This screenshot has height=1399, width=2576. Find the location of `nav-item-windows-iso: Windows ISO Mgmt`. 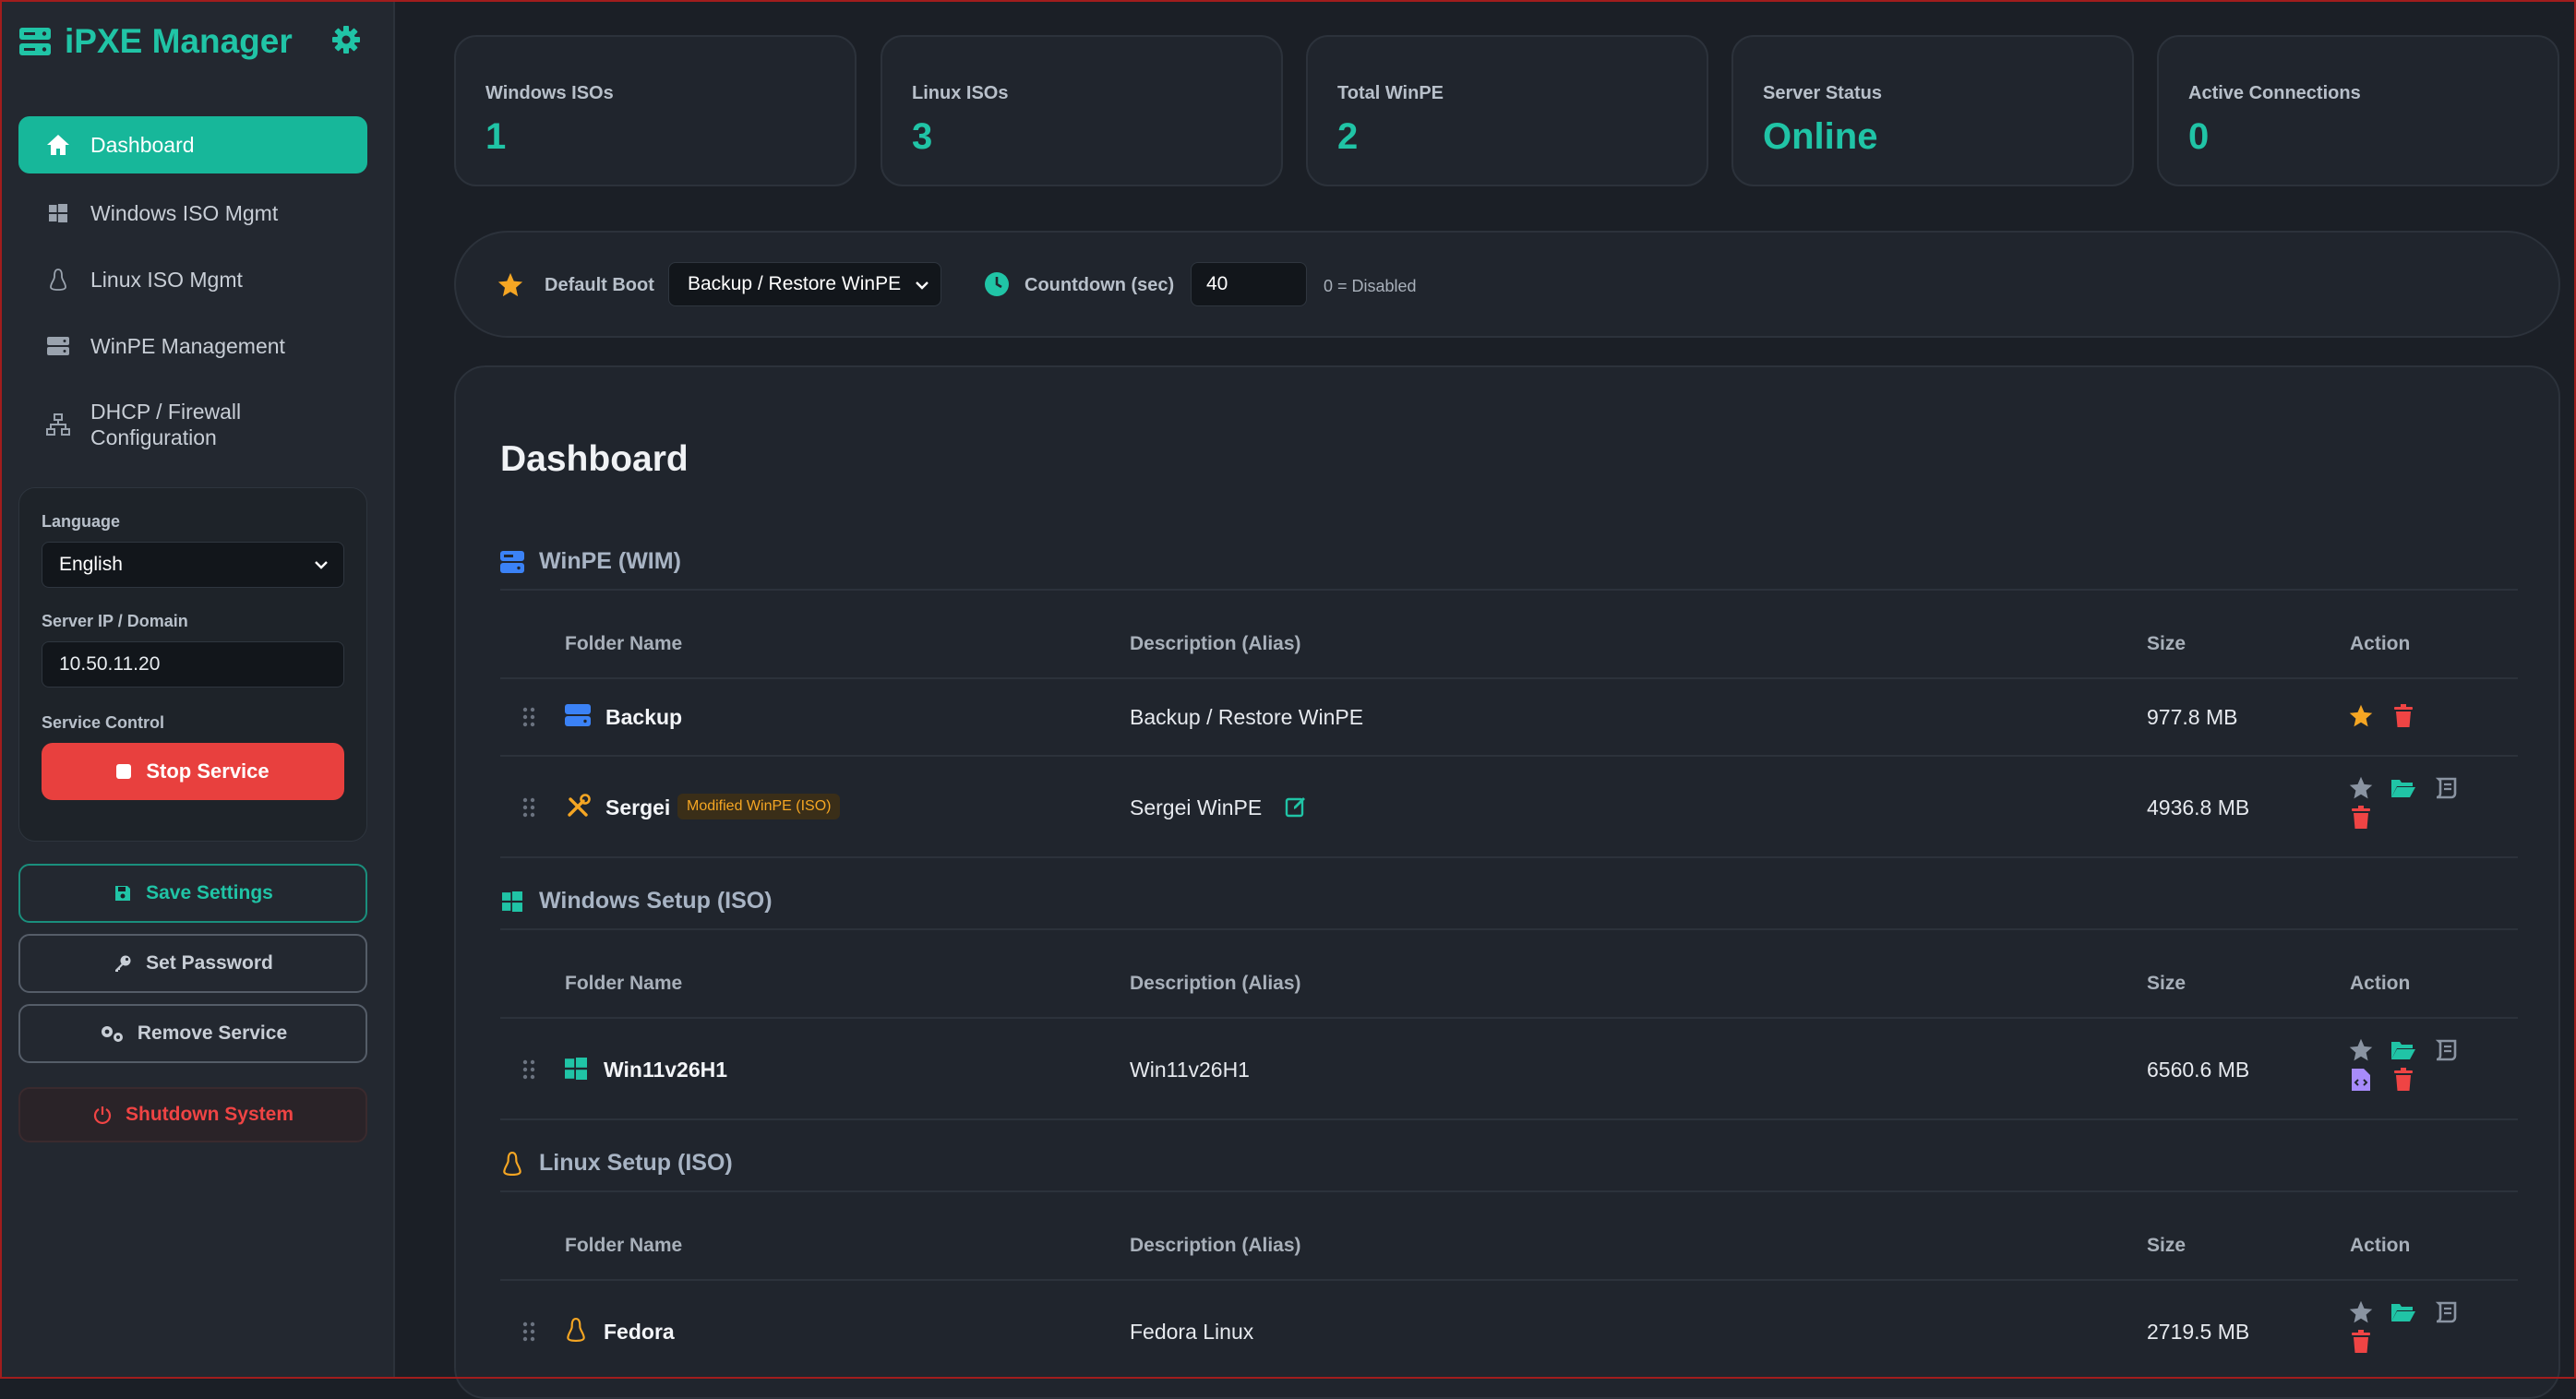

nav-item-windows-iso: Windows ISO Mgmt is located at coordinates (192, 213).